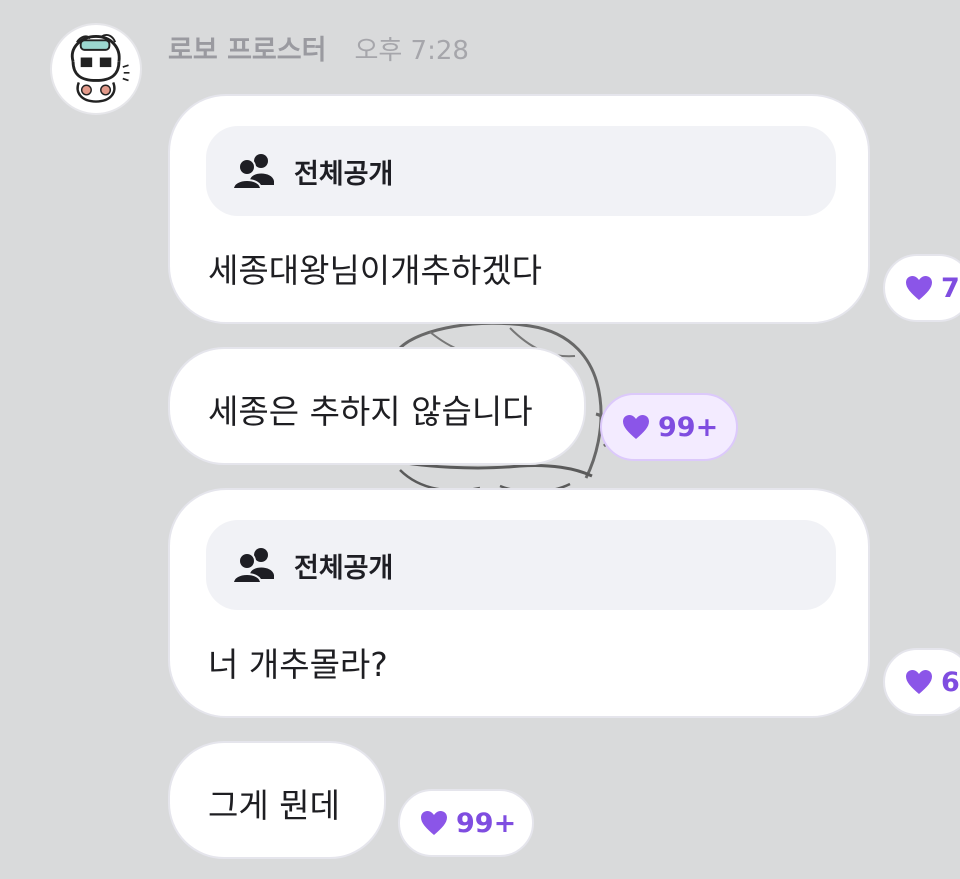 Image resolution: width=960 pixels, height=879 pixels. I want to click on reaction-button: 6, so click(921, 682).